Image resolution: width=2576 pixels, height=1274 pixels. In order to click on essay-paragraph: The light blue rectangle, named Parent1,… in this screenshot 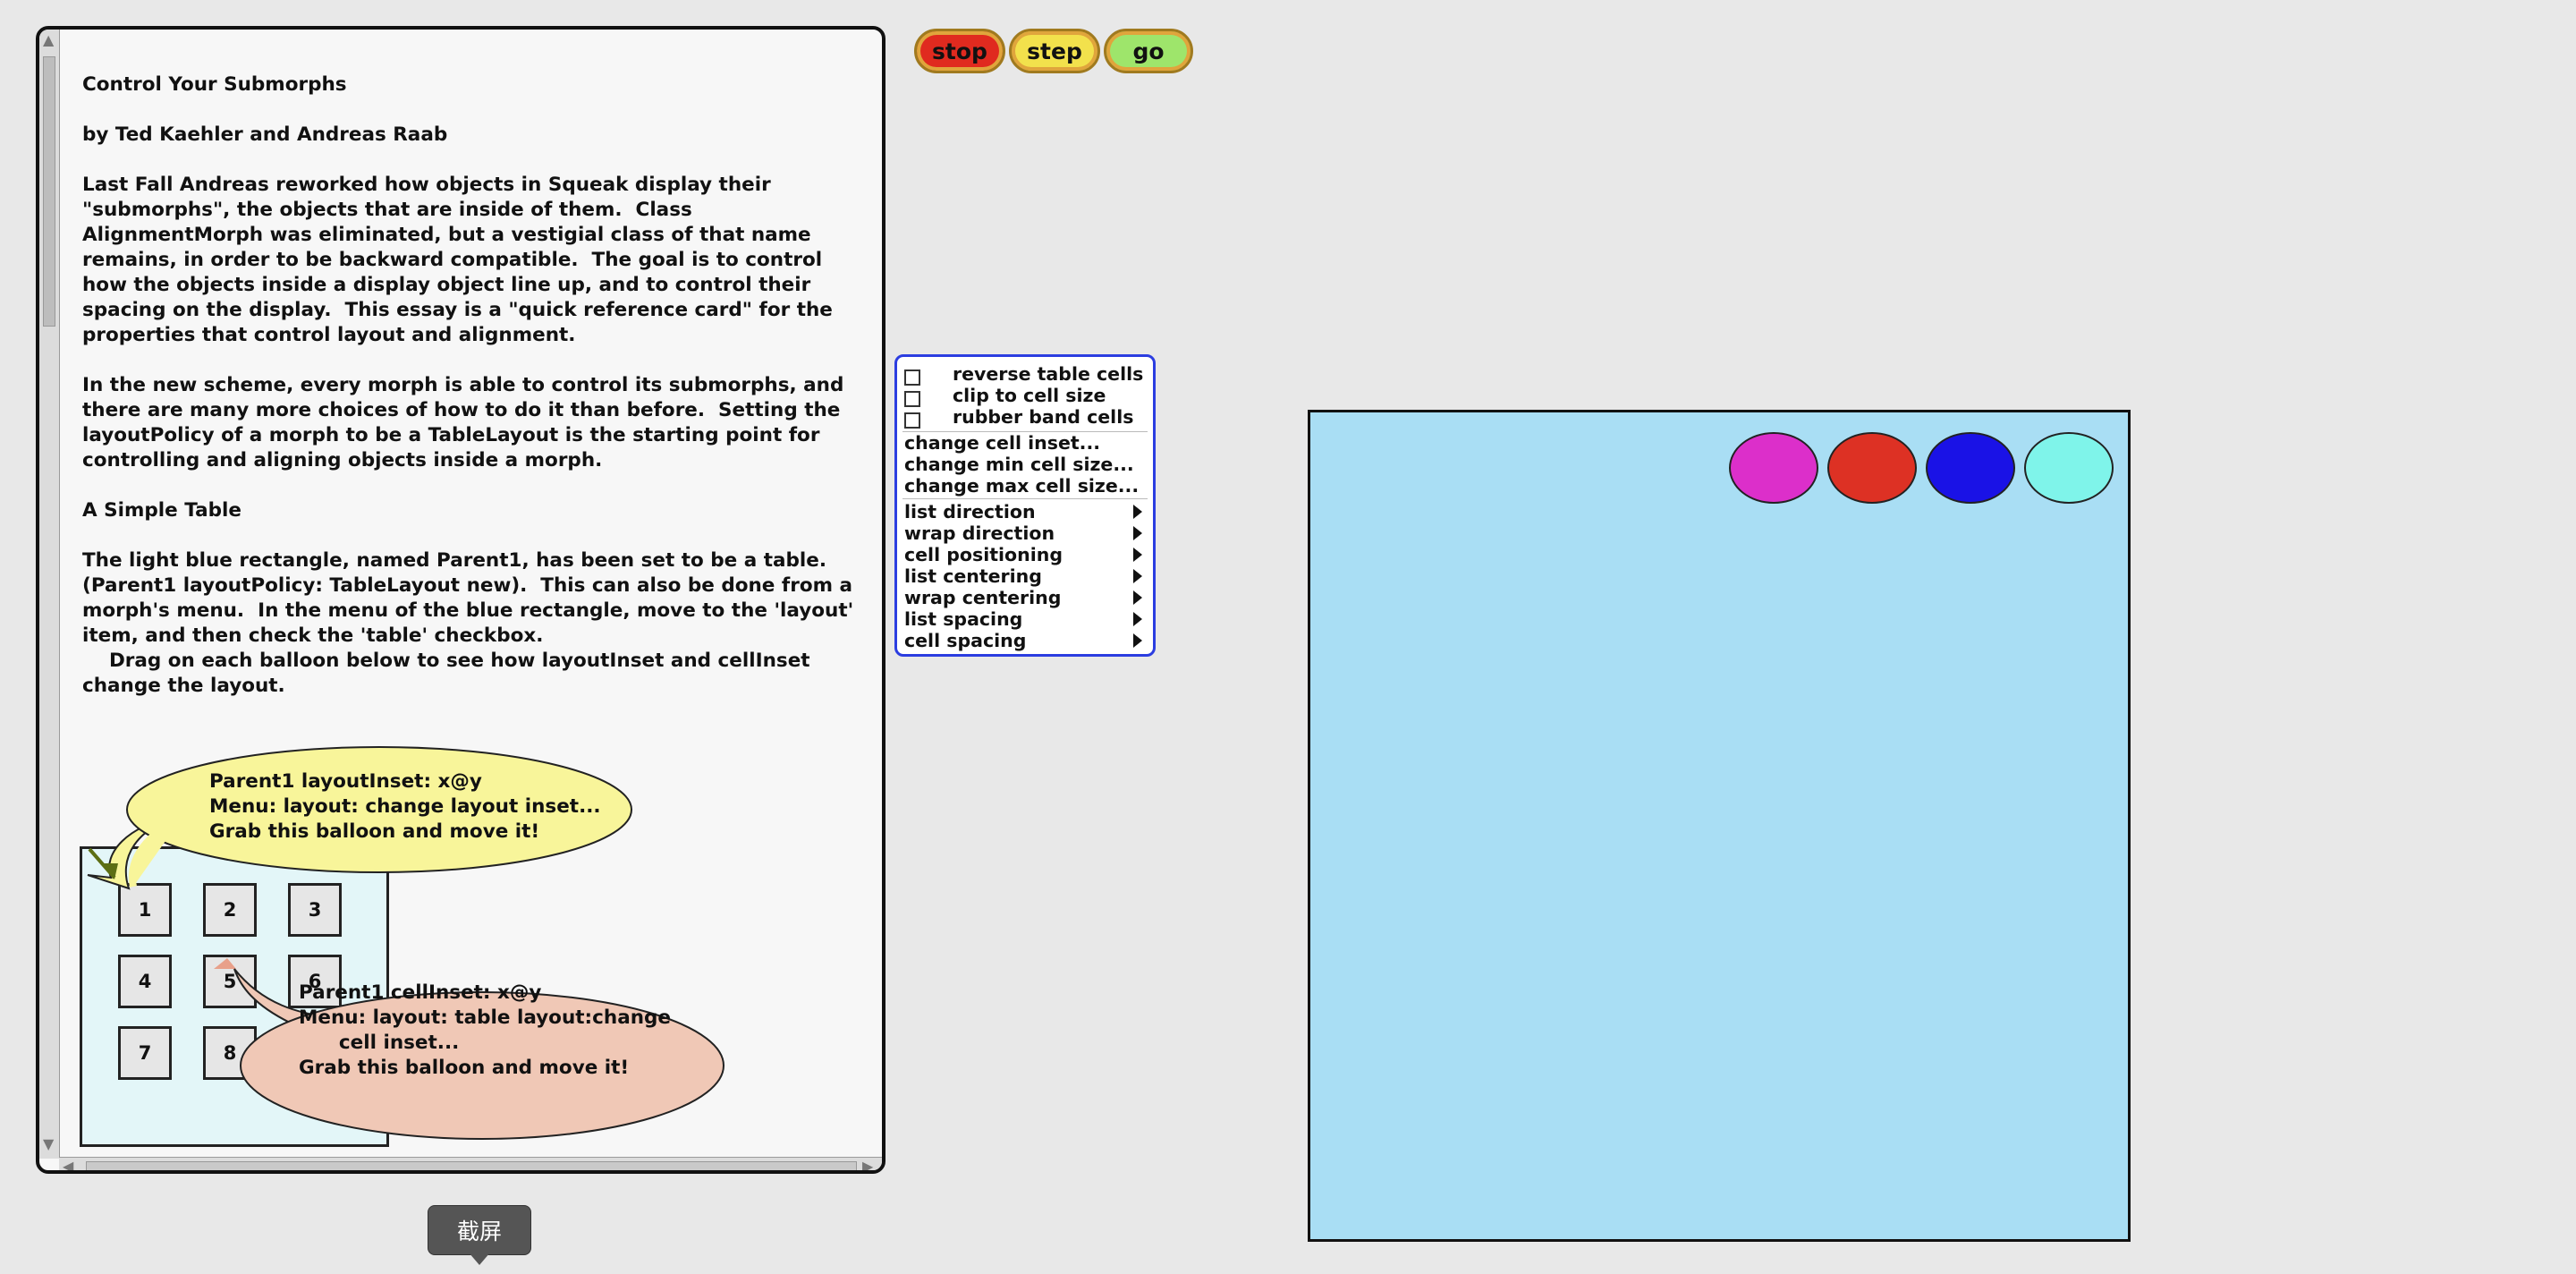, I will do `click(471, 598)`.